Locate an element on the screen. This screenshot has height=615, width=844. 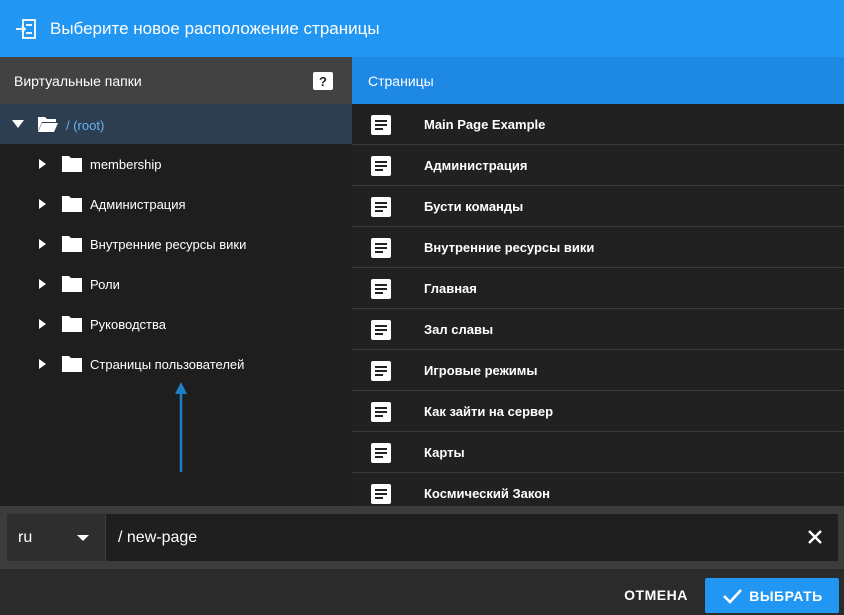
path-value: / new-page is located at coordinates (158, 537).